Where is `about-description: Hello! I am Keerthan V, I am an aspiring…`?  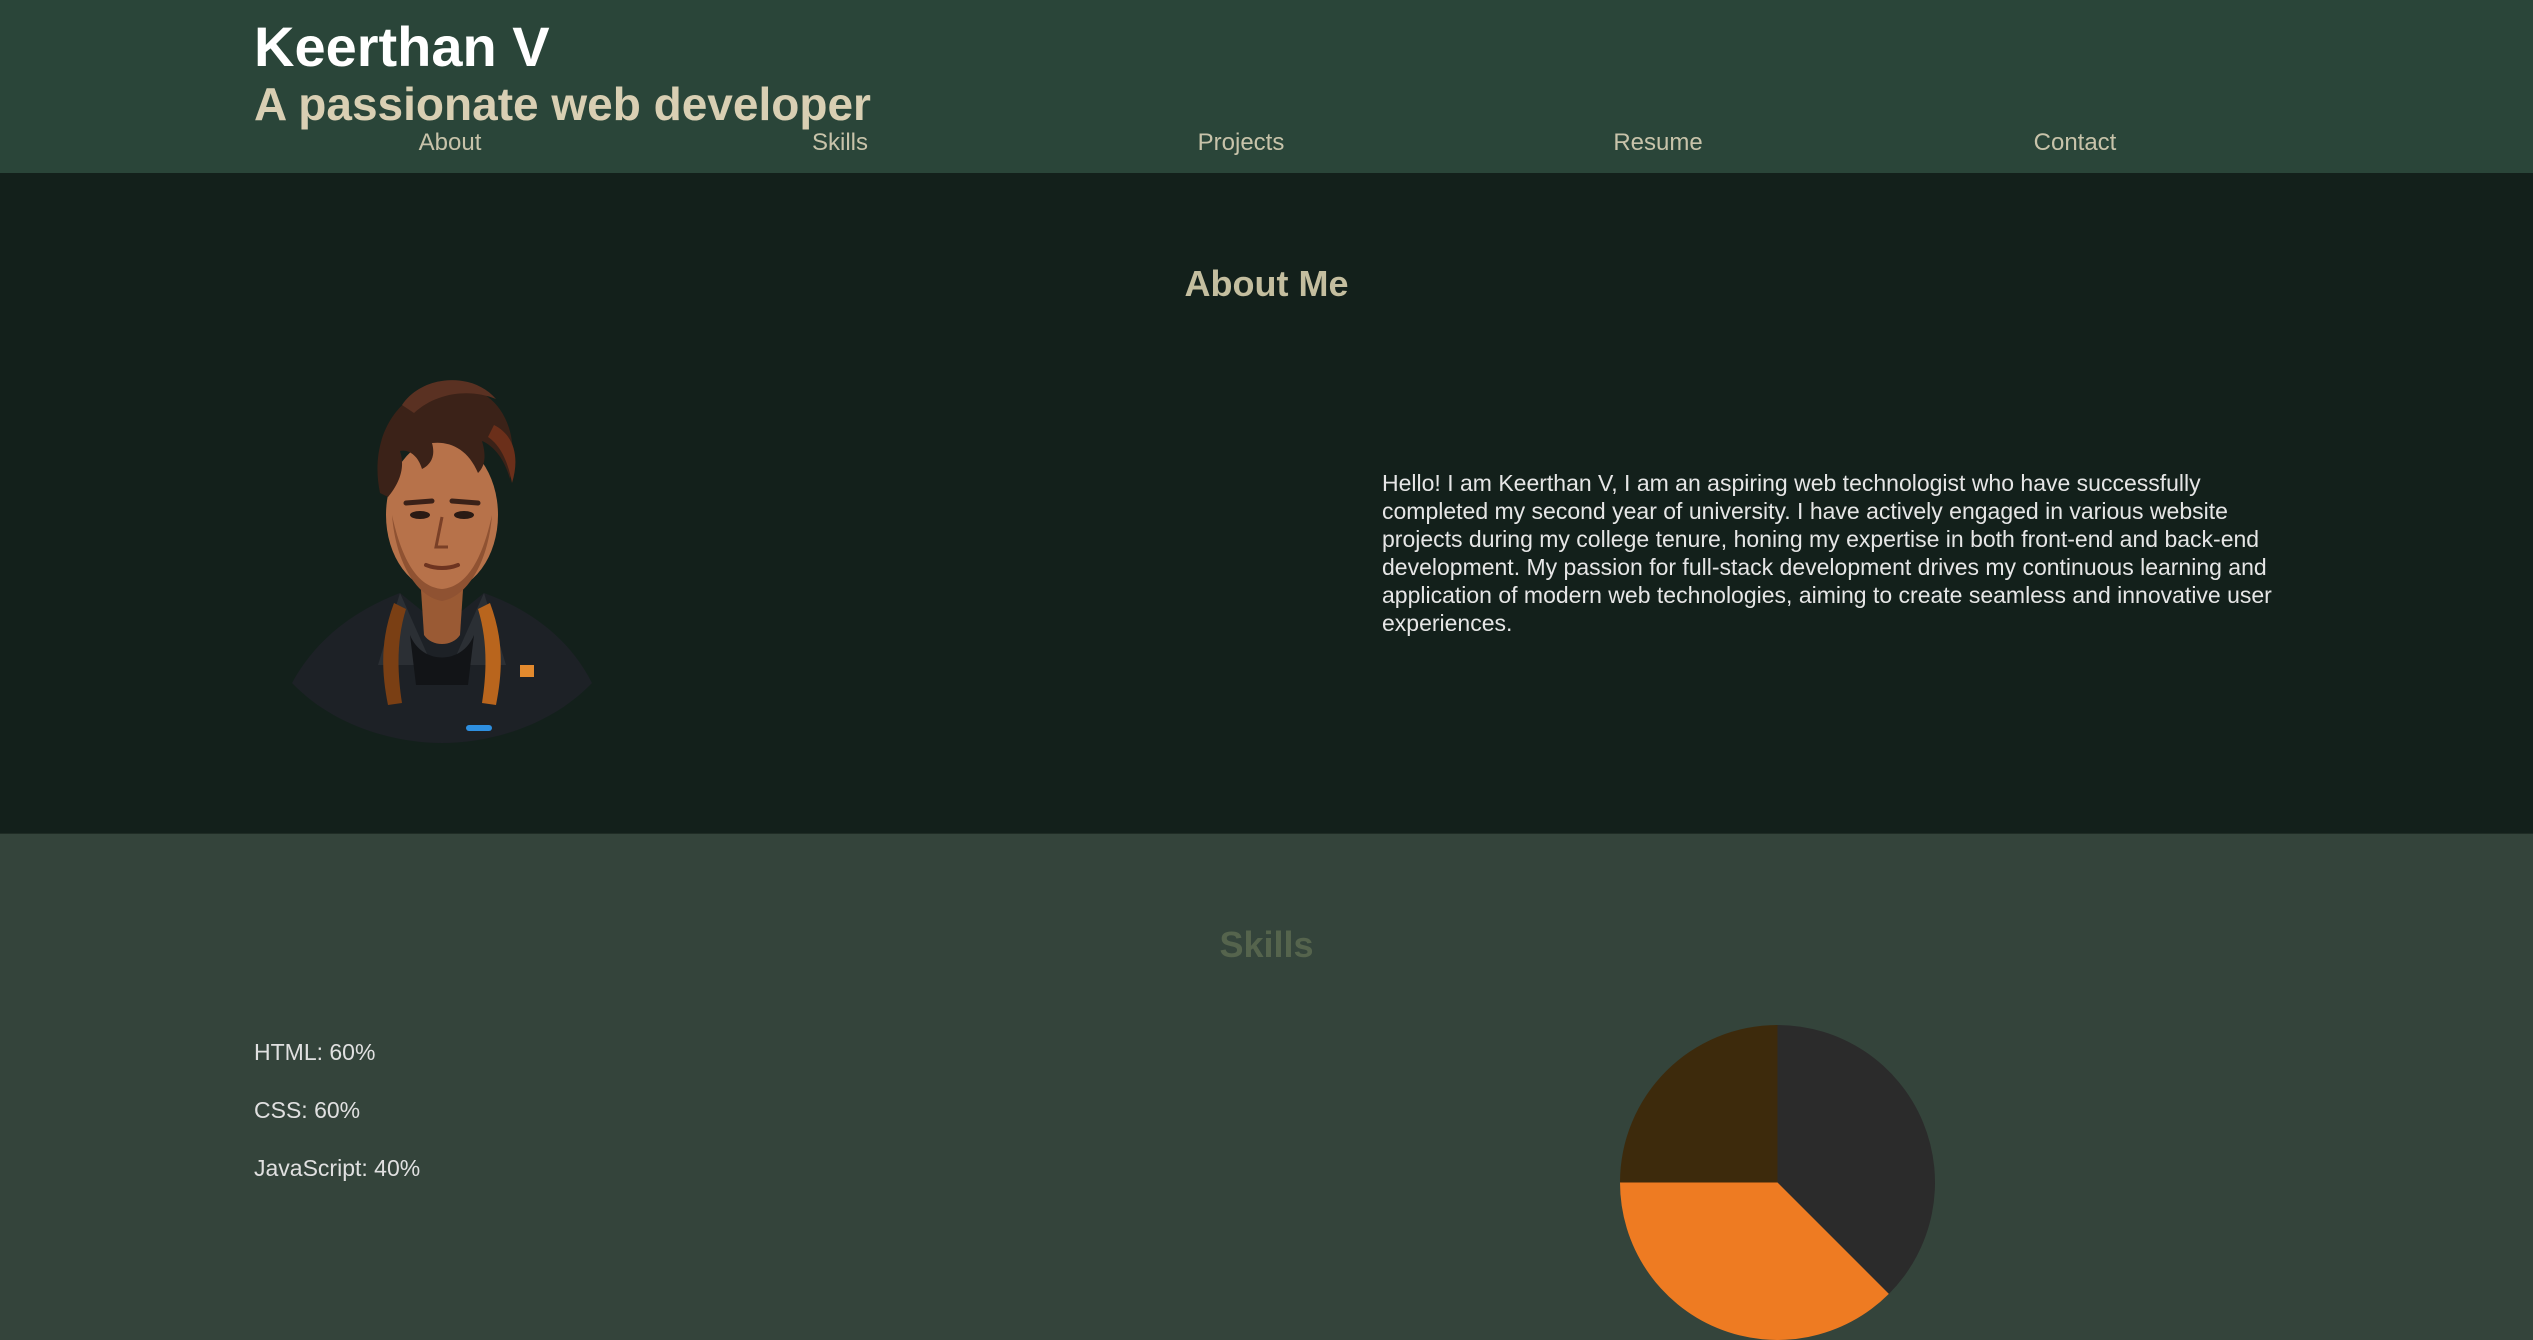 about-description: Hello! I am Keerthan V, I am an aspiring… is located at coordinates (1831, 553).